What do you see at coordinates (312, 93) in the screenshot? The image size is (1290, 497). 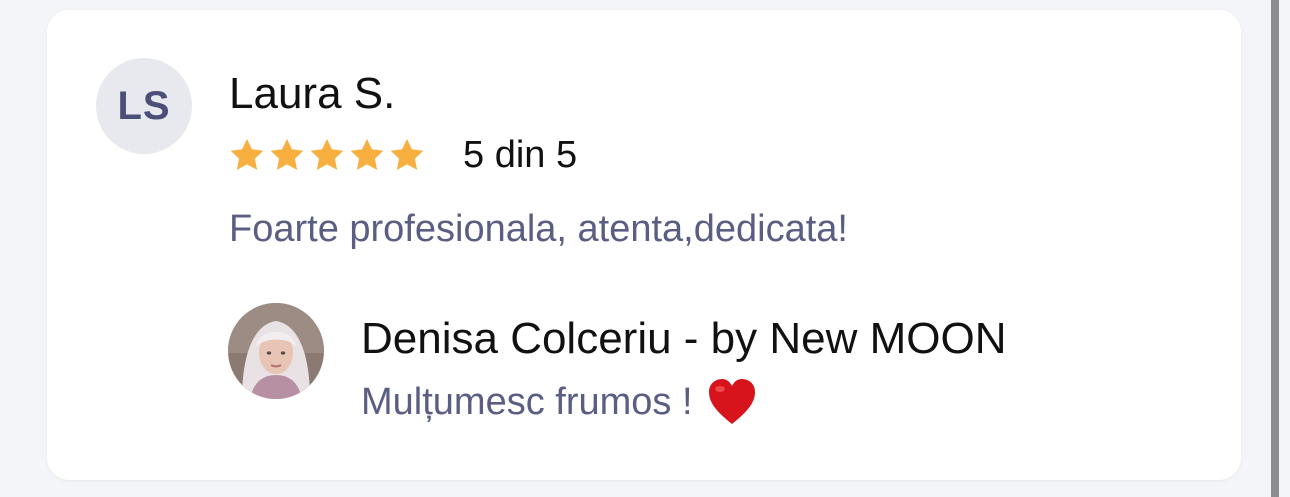 I see `reviewer-name: Laura S.` at bounding box center [312, 93].